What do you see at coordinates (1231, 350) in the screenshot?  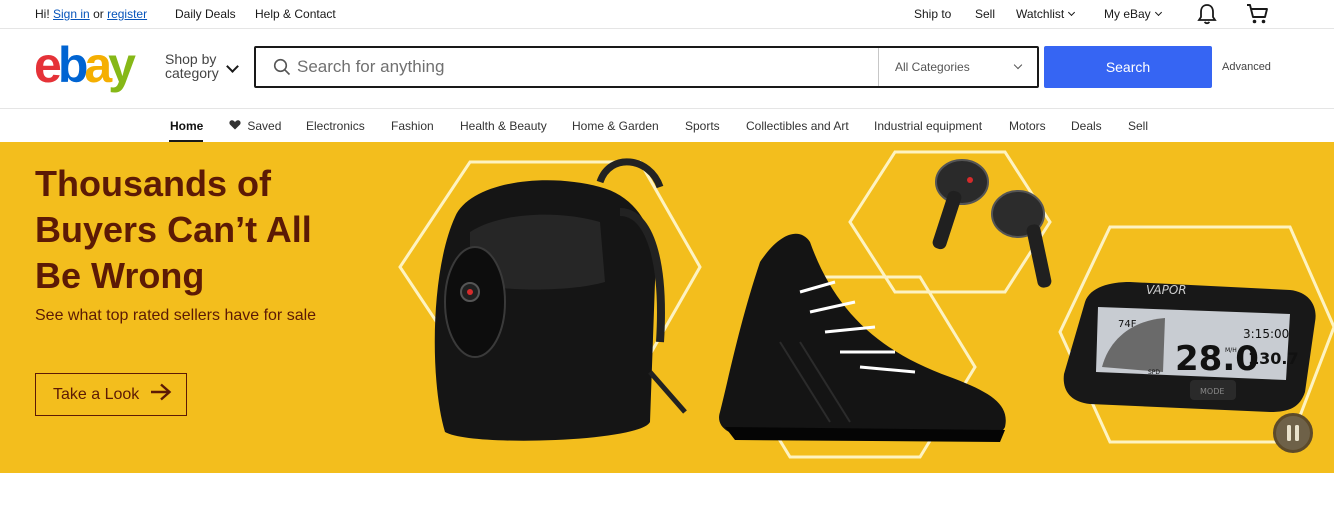 I see `svg-text: M/H` at bounding box center [1231, 350].